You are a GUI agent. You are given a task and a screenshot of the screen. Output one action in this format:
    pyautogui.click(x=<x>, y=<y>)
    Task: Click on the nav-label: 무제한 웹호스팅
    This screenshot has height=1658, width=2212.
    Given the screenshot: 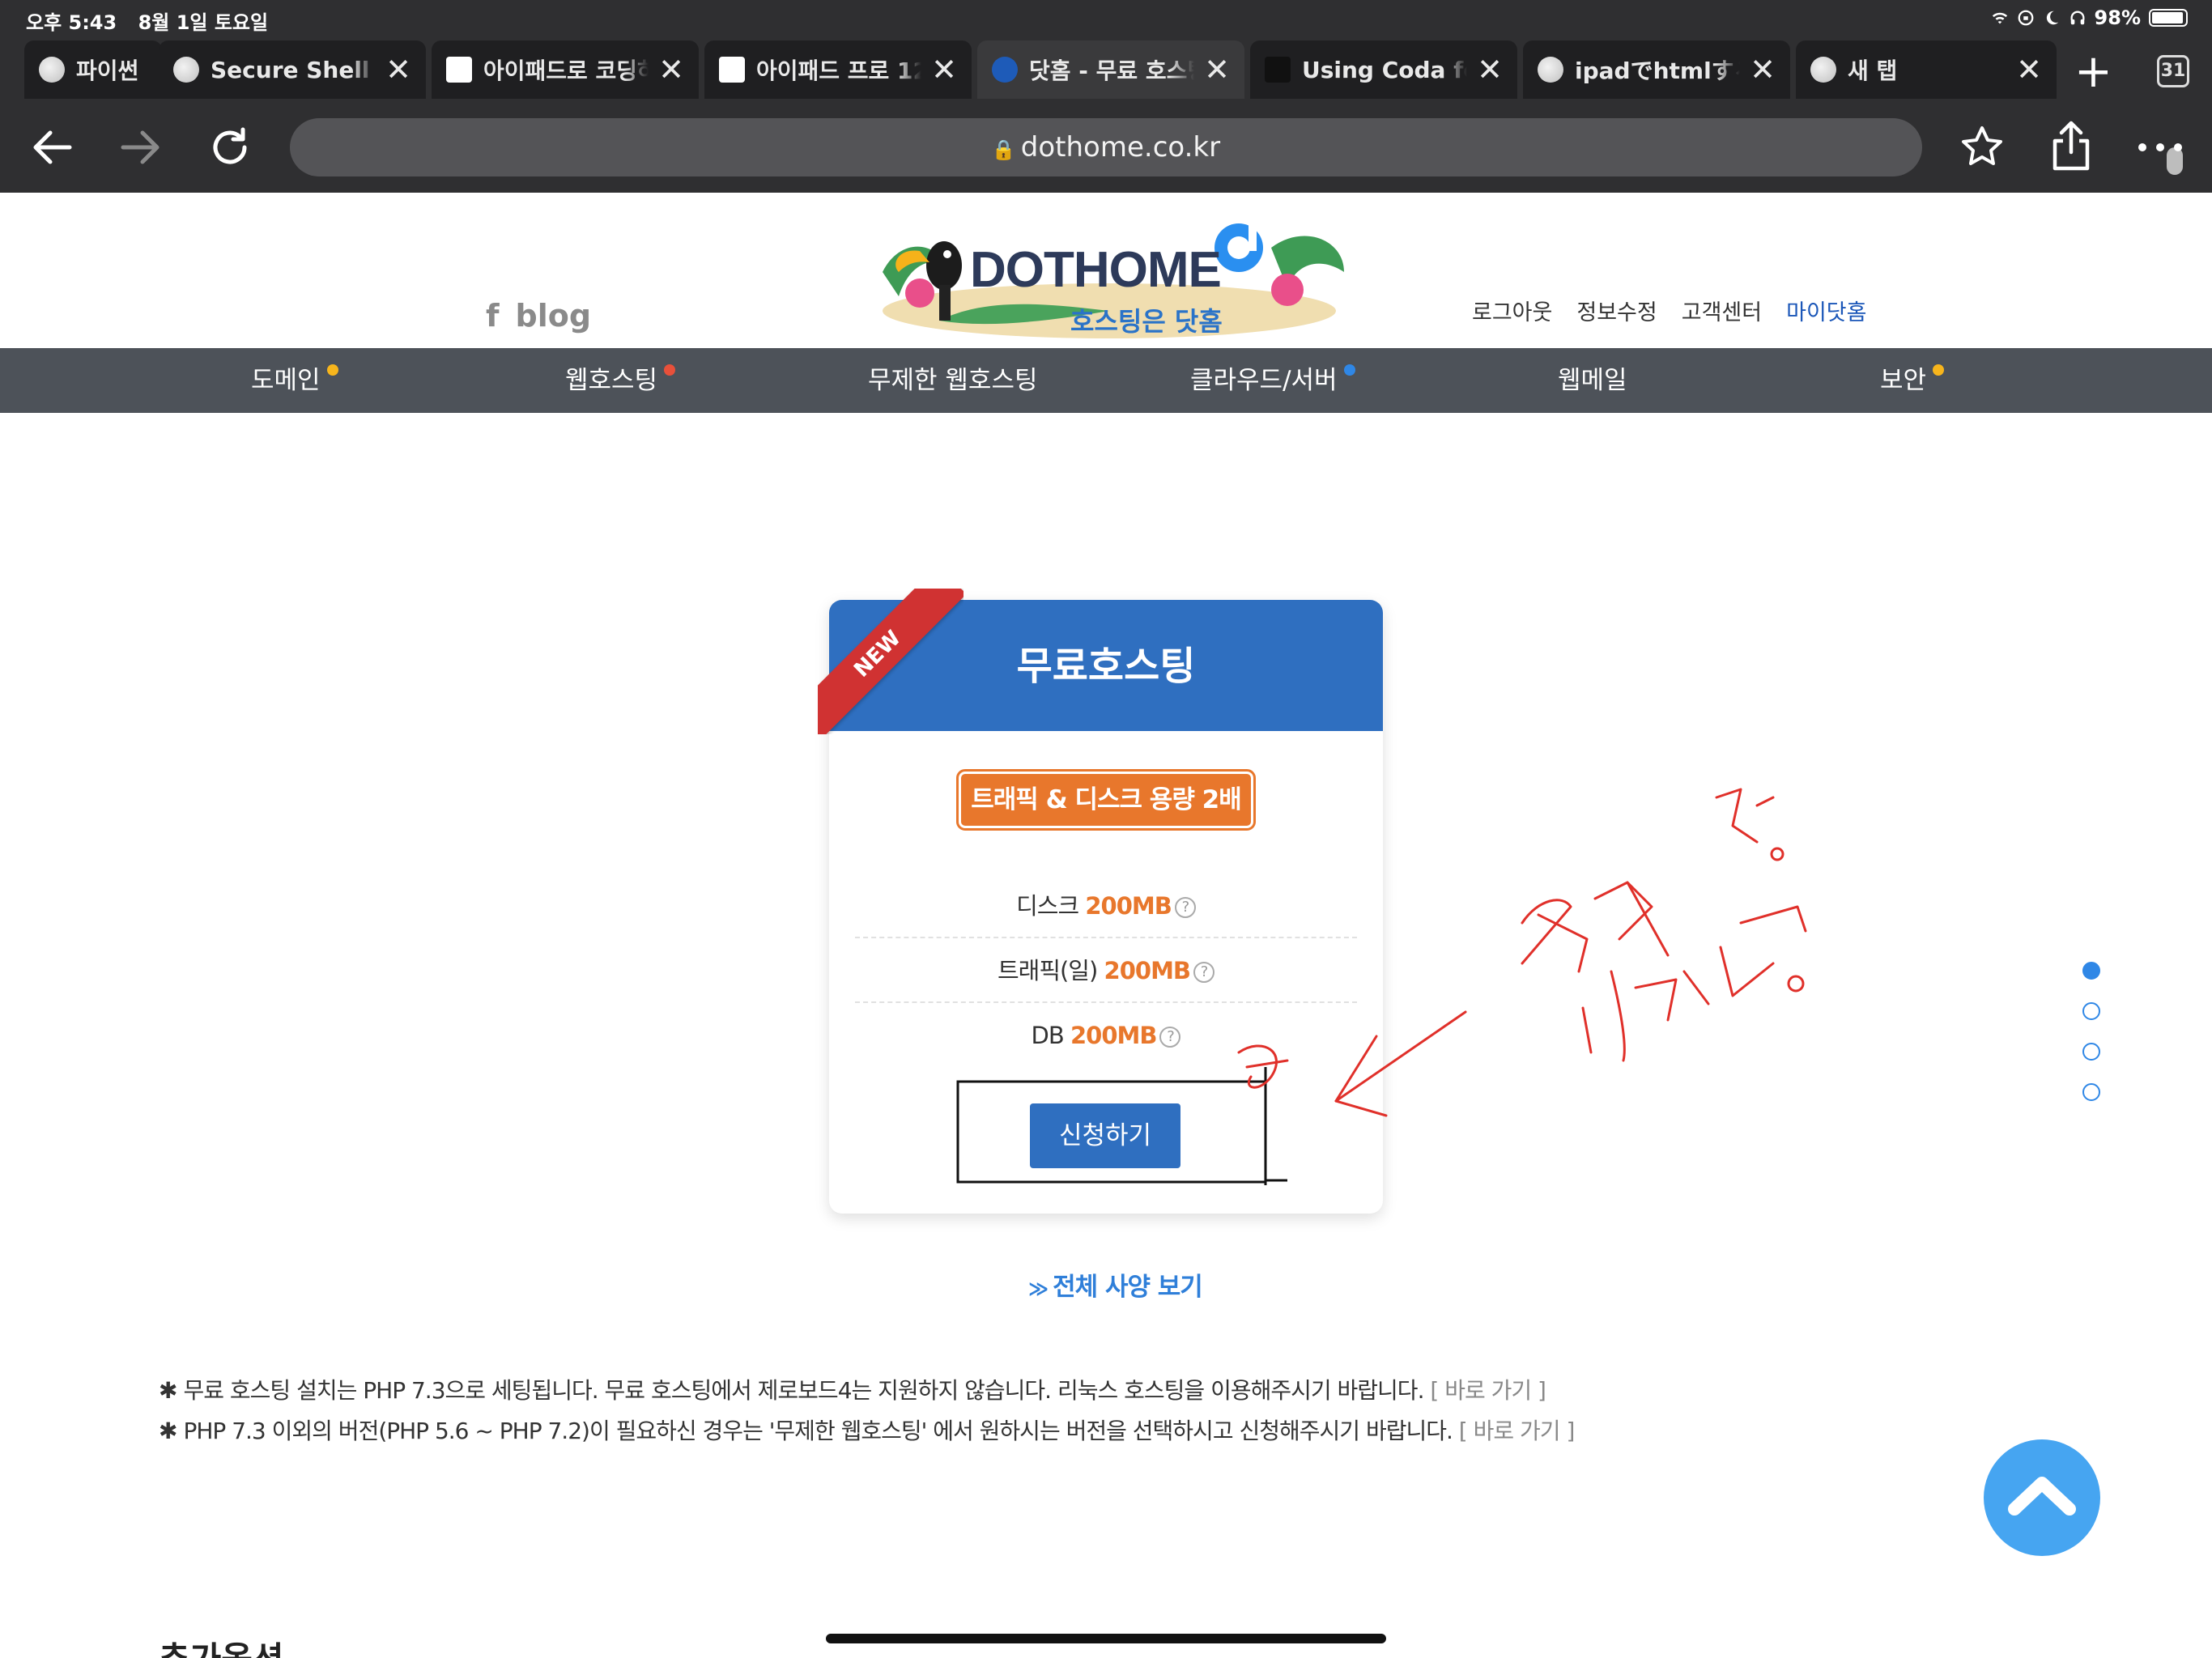 What is the action you would take?
    pyautogui.click(x=953, y=380)
    